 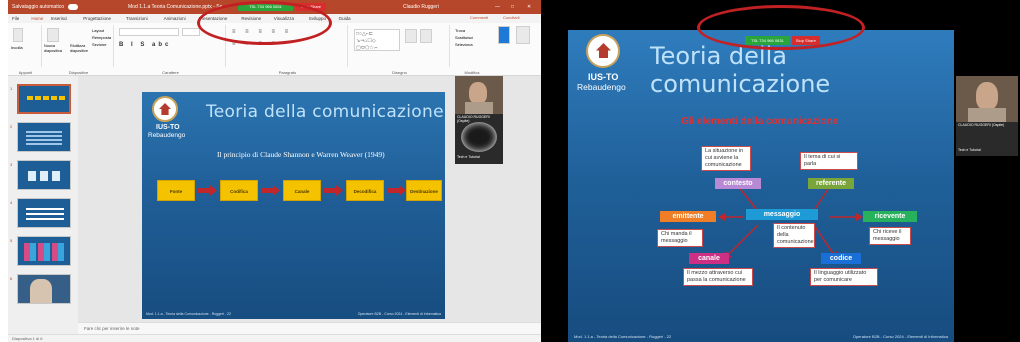 What do you see at coordinates (176, 190) in the screenshot?
I see `flow-box-source: Fonte` at bounding box center [176, 190].